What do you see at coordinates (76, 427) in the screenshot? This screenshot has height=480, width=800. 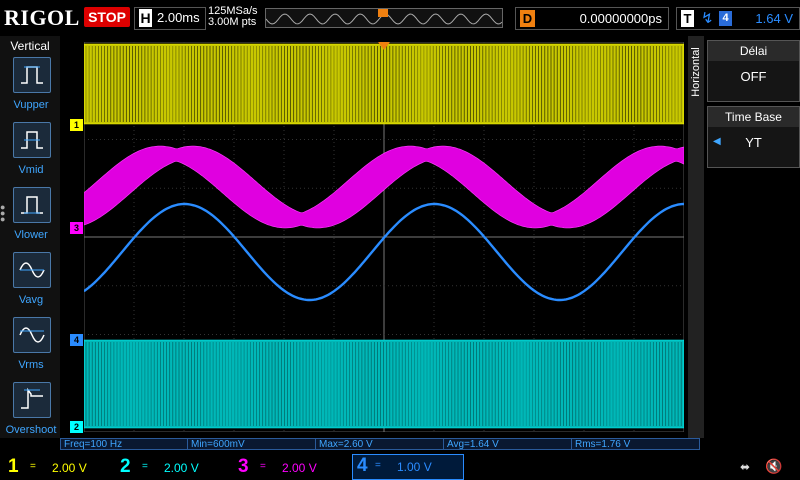 I see `channel-2-marker: 2` at bounding box center [76, 427].